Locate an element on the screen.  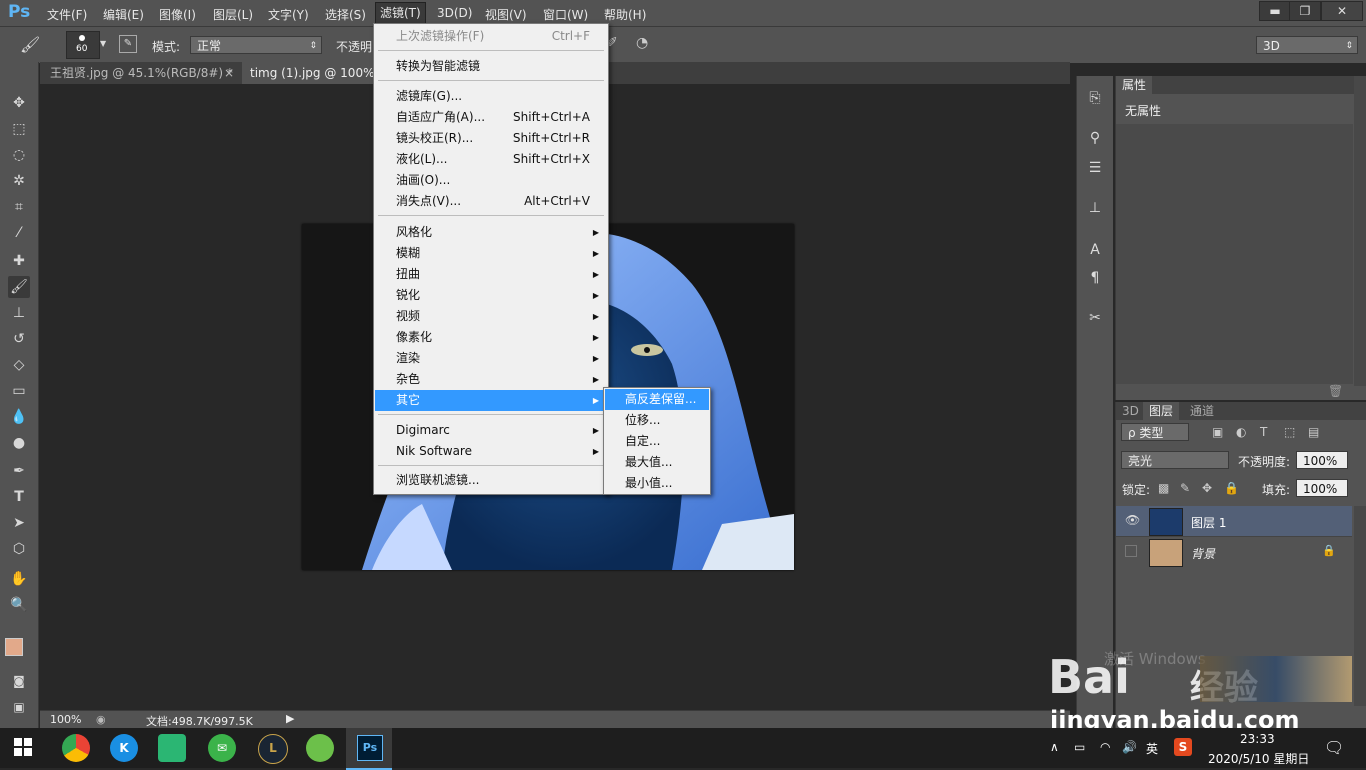
move-tool-icon: ✥ is located at coordinates (19, 103).